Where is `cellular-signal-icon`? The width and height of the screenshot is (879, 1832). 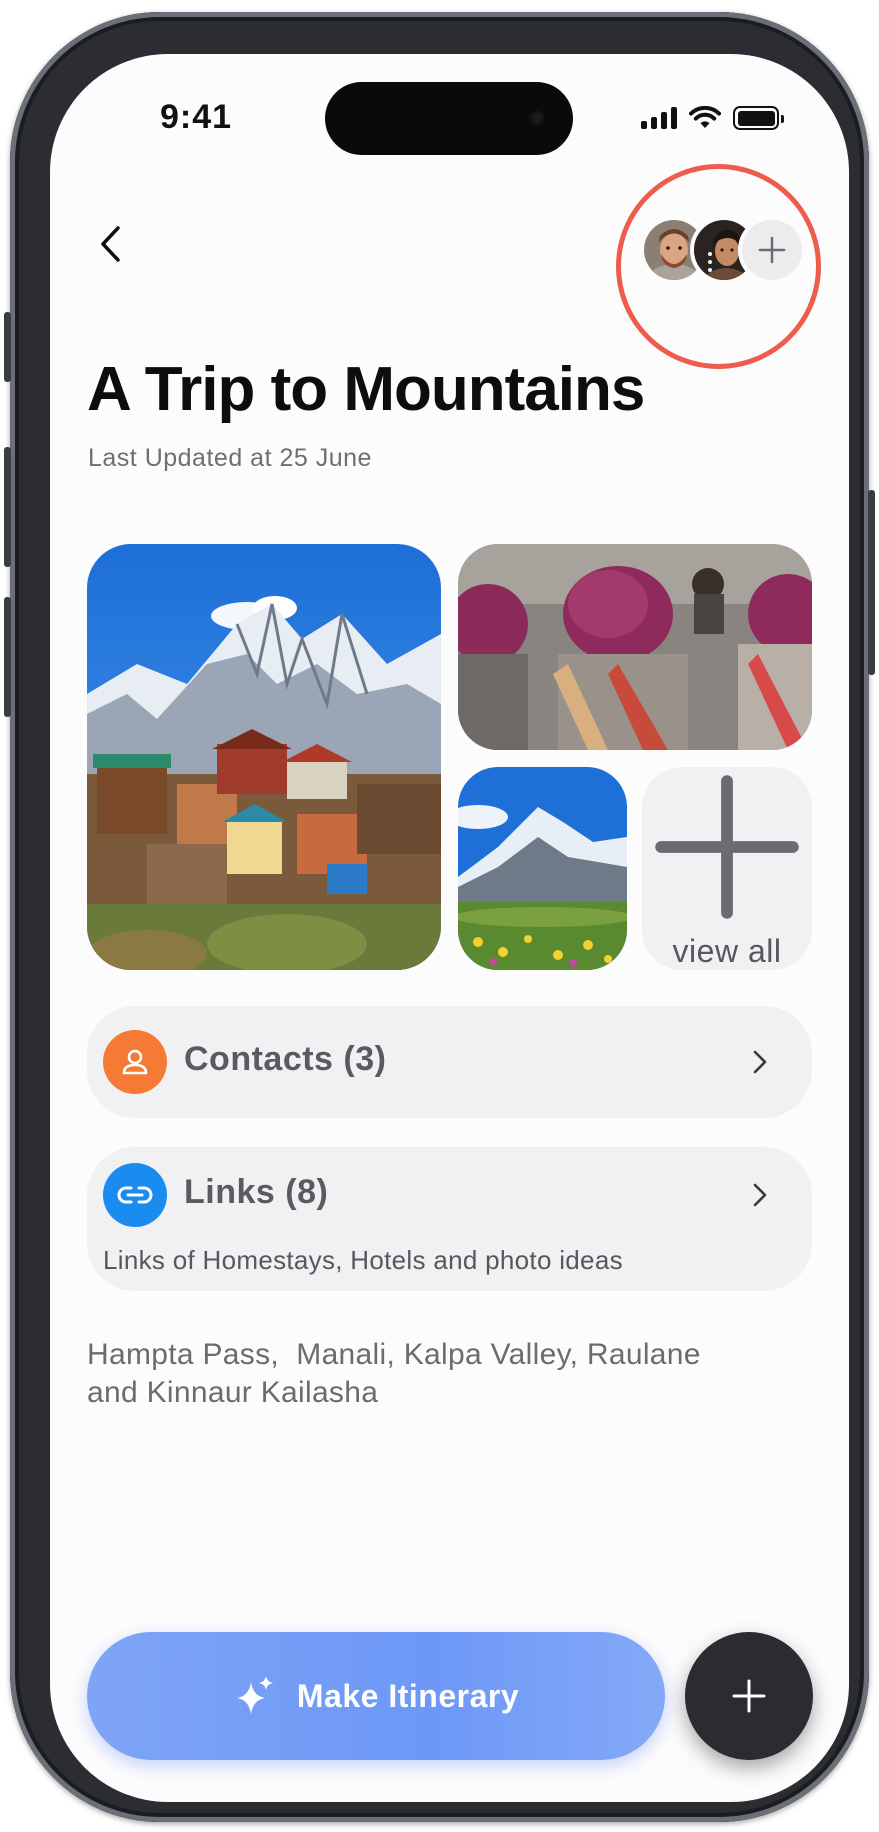 cellular-signal-icon is located at coordinates (659, 118).